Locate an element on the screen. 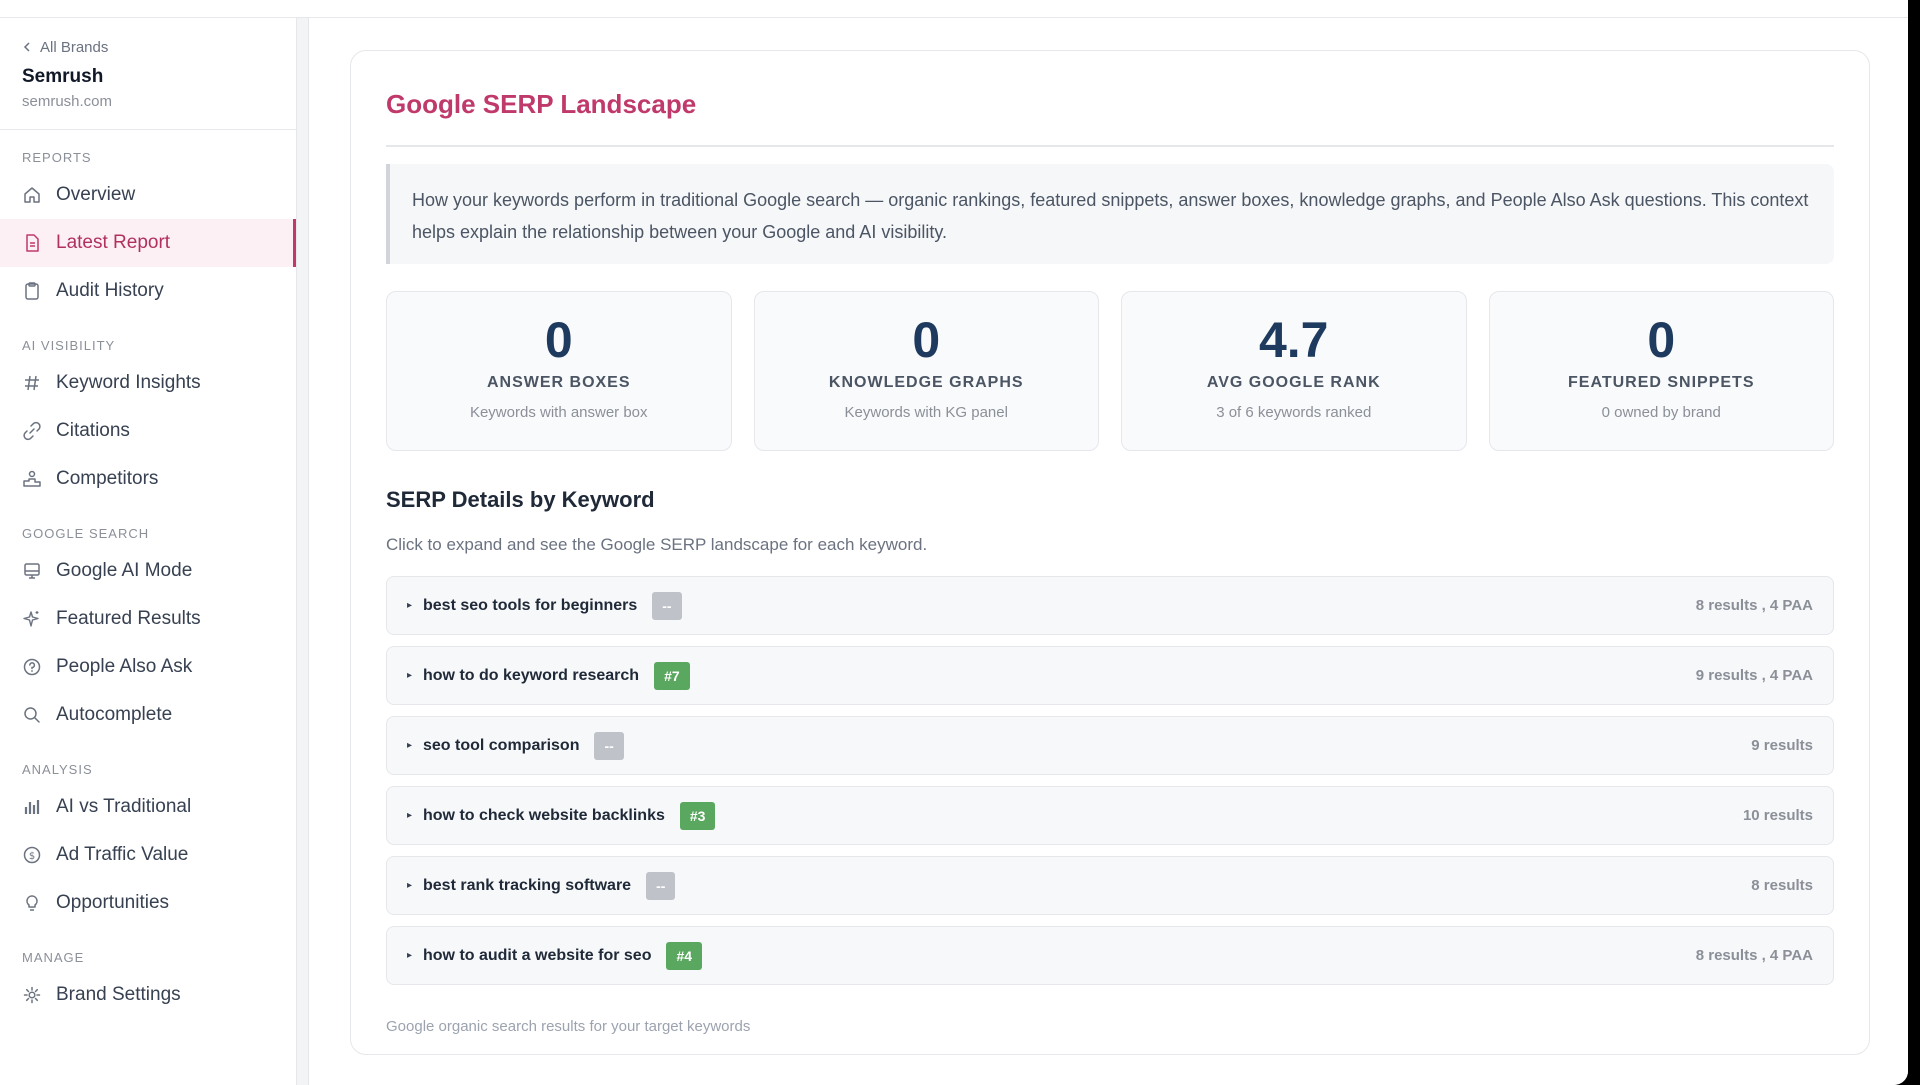 The image size is (1920, 1085). sidebar-item-competitors: Competitors is located at coordinates (148, 479).